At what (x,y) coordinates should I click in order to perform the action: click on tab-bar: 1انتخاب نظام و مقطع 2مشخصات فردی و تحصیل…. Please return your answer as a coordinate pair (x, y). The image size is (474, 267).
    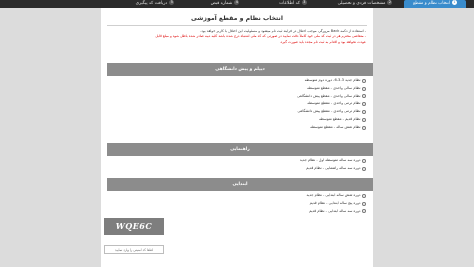
    Looking at the image, I should click on (237, 4).